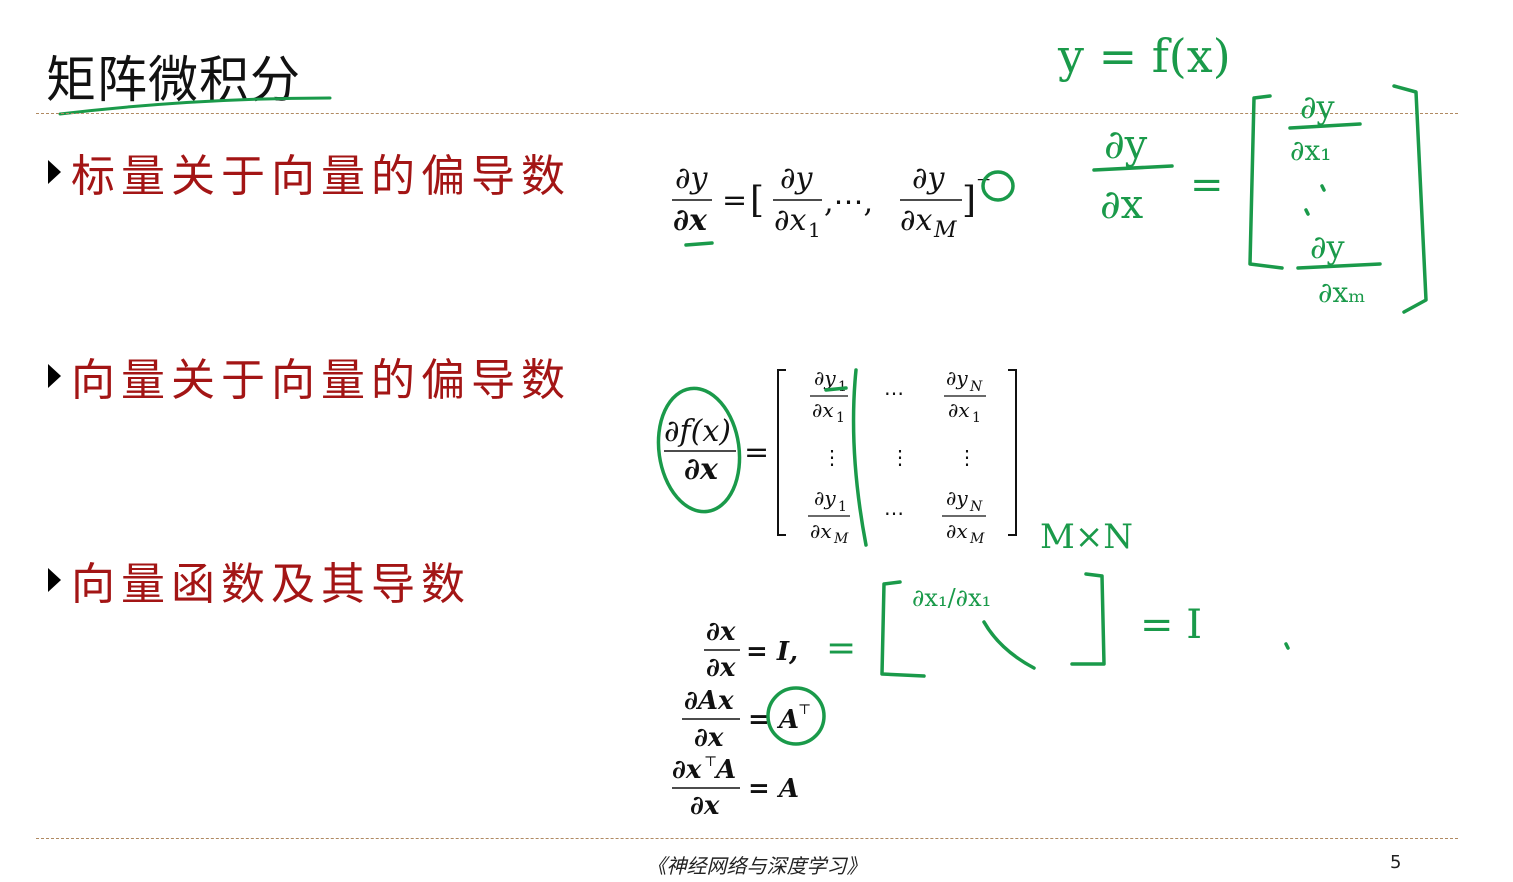 The height and width of the screenshot is (882, 1513). What do you see at coordinates (1266, 182) in the screenshot?
I see `ink-left-bracket` at bounding box center [1266, 182].